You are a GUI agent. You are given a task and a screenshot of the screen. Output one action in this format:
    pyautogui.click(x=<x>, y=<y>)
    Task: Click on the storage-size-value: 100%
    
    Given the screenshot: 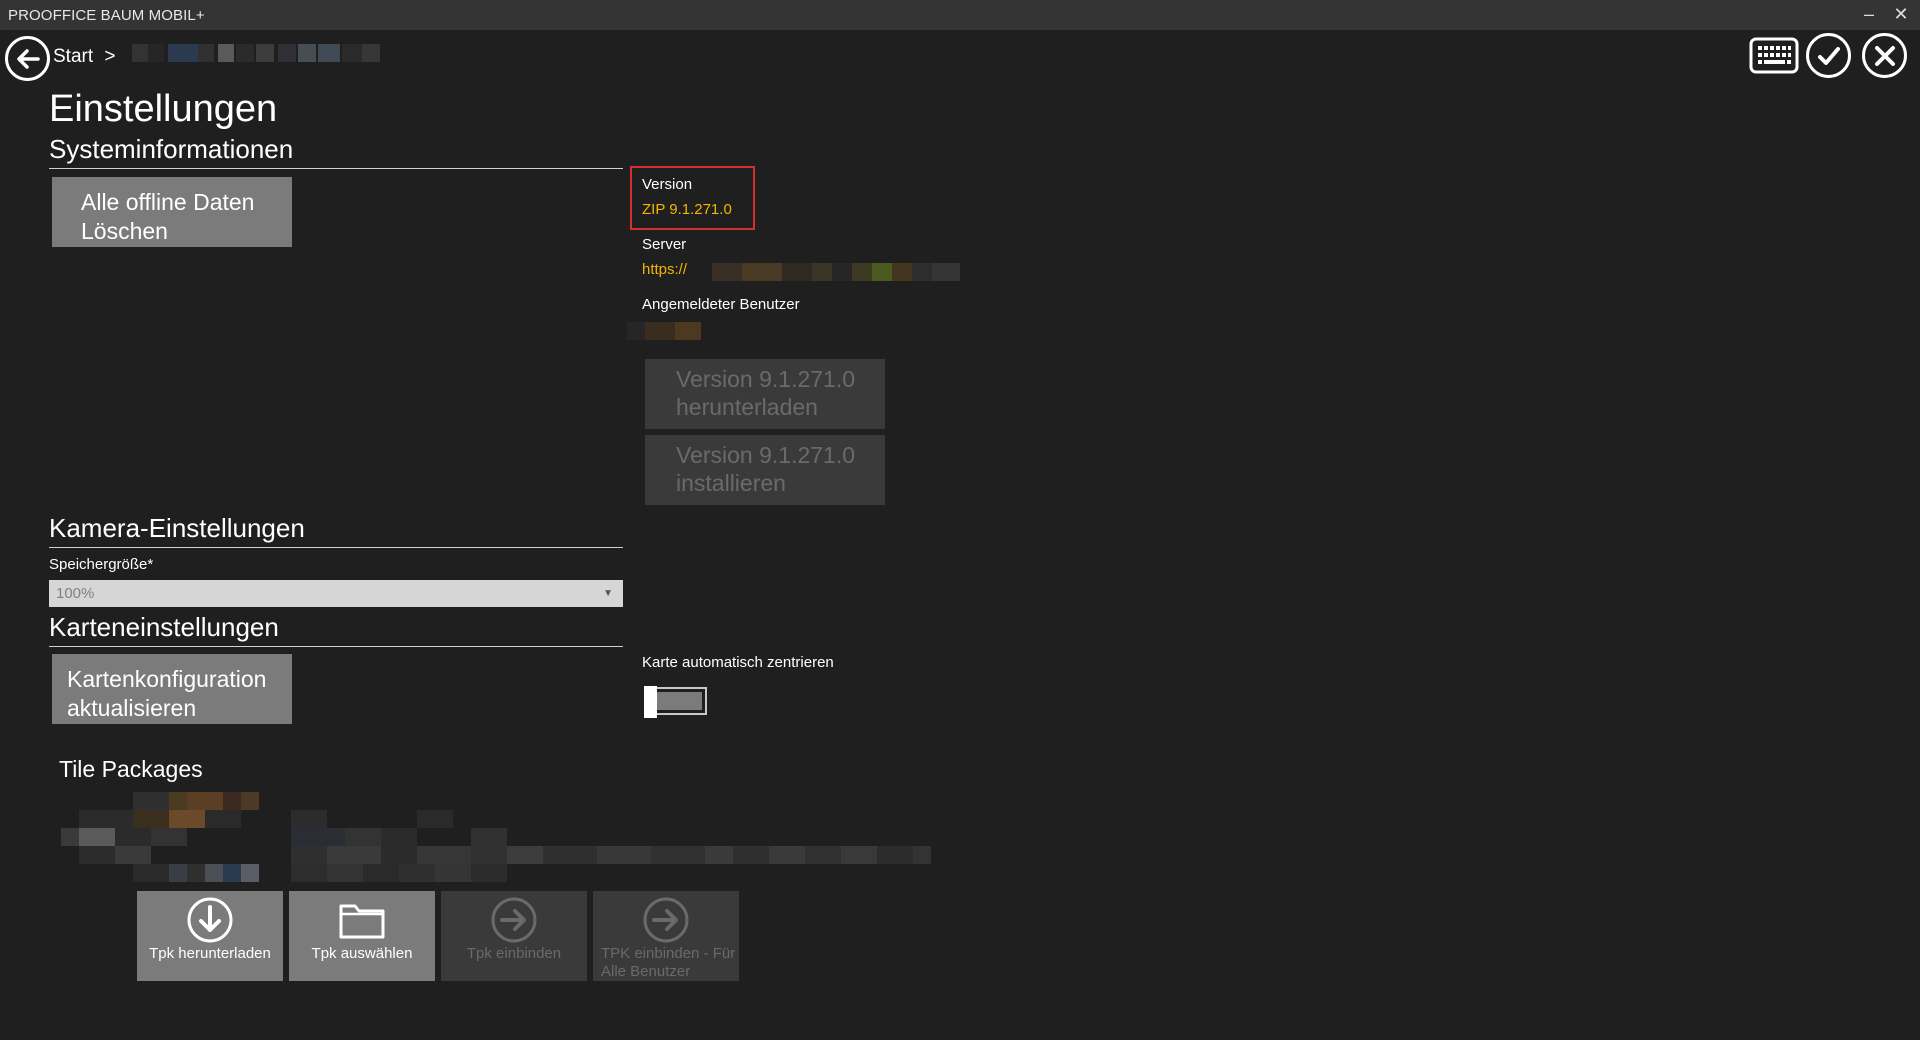 What is the action you would take?
    pyautogui.click(x=75, y=593)
    